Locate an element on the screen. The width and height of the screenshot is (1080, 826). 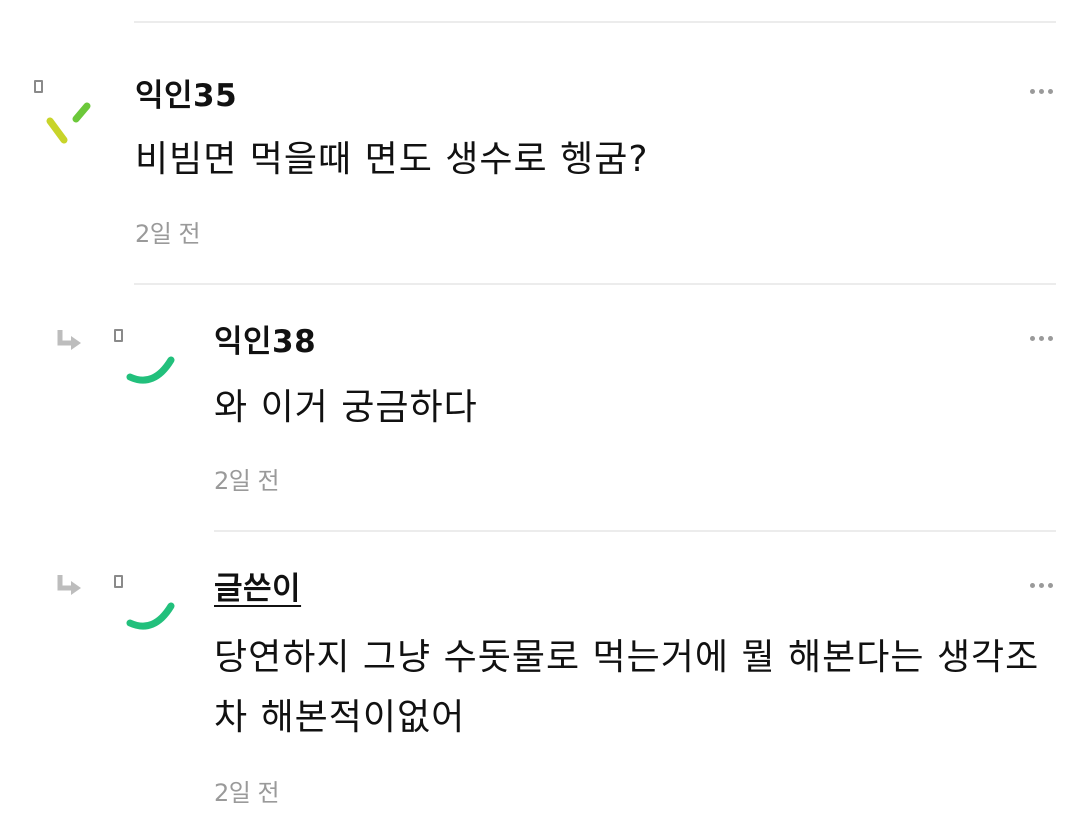
comment-author-op: 글쓴이 is located at coordinates (257, 589).